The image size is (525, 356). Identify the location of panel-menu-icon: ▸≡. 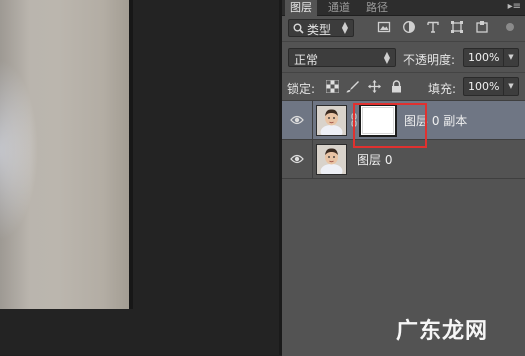
(514, 6).